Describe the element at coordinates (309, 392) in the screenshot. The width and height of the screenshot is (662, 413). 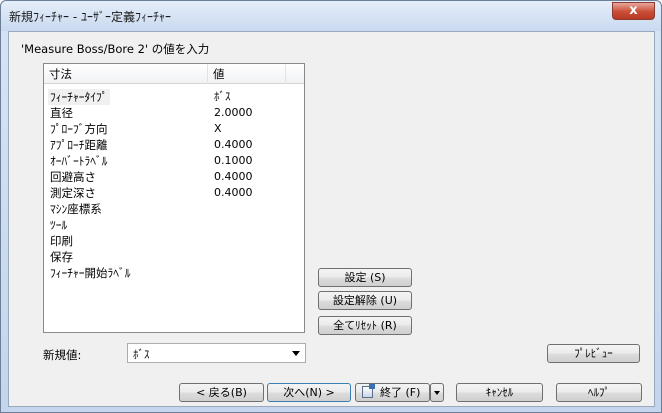
I see `next-button: 次へ(N) >` at that location.